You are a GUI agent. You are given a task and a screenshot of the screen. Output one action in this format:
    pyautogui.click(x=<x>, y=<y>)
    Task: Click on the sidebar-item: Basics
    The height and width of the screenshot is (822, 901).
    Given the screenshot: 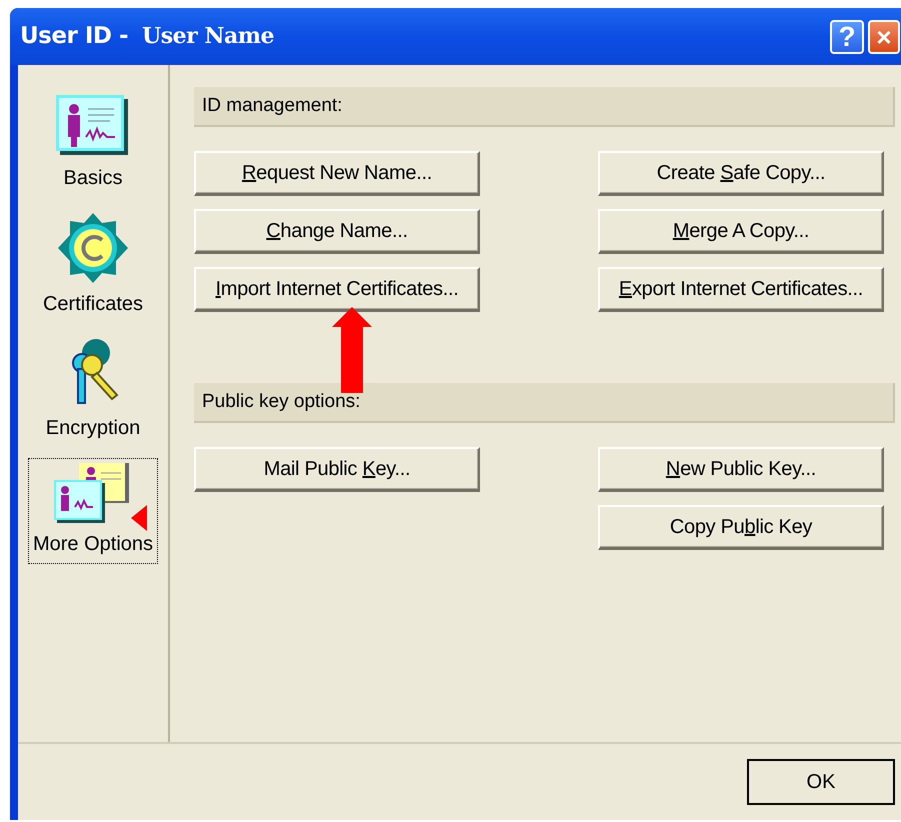 What is the action you would take?
    pyautogui.click(x=93, y=144)
    